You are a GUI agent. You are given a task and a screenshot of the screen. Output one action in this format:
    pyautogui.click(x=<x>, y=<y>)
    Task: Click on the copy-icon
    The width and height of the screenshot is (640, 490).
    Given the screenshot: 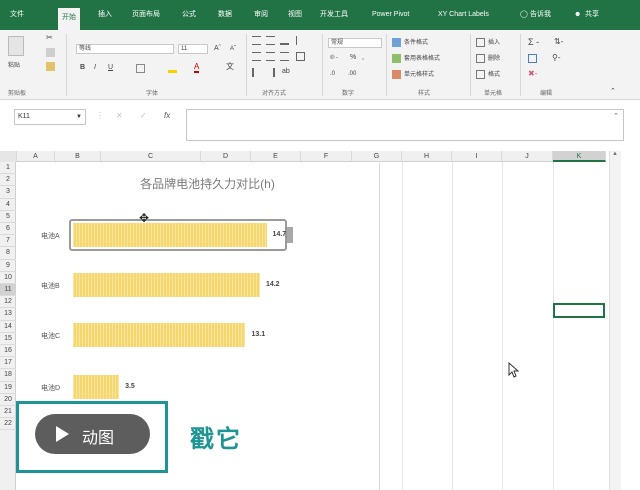 What is the action you would take?
    pyautogui.click(x=50, y=52)
    